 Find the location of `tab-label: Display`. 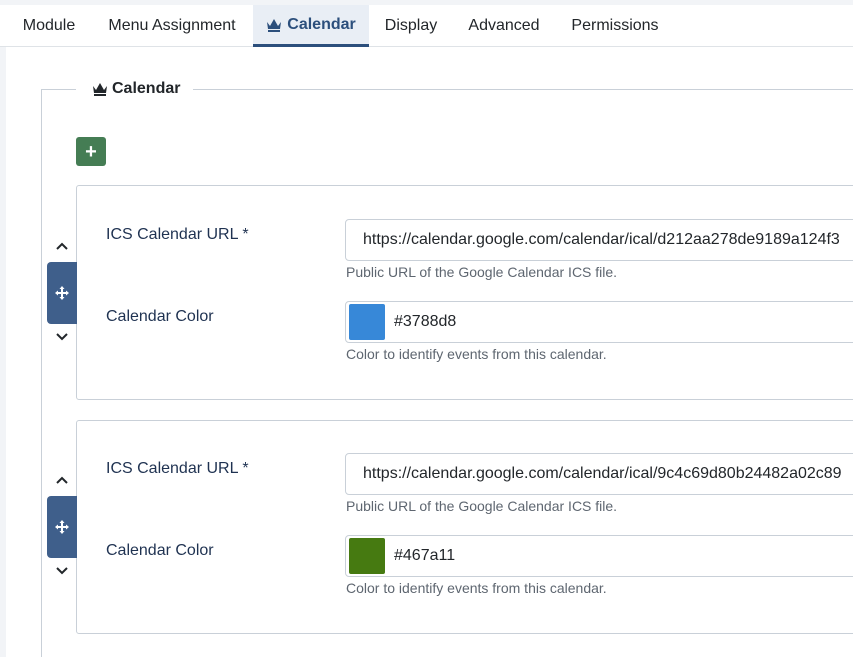

tab-label: Display is located at coordinates (411, 25).